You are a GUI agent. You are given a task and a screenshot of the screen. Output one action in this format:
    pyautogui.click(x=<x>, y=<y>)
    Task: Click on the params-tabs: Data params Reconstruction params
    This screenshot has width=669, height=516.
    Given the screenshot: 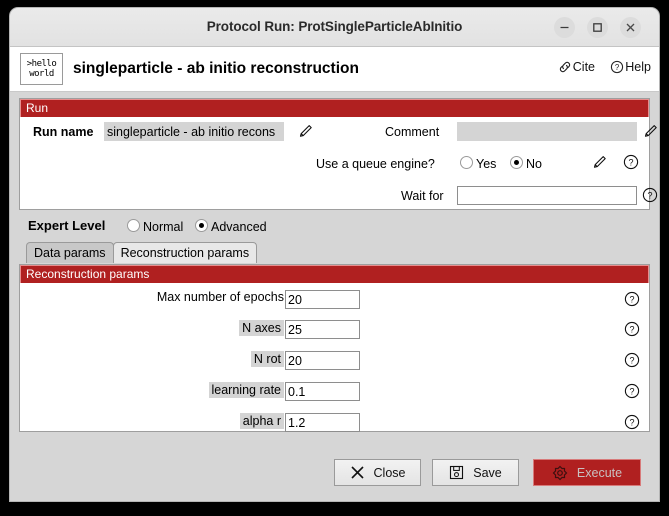 What is the action you would take?
    pyautogui.click(x=142, y=252)
    